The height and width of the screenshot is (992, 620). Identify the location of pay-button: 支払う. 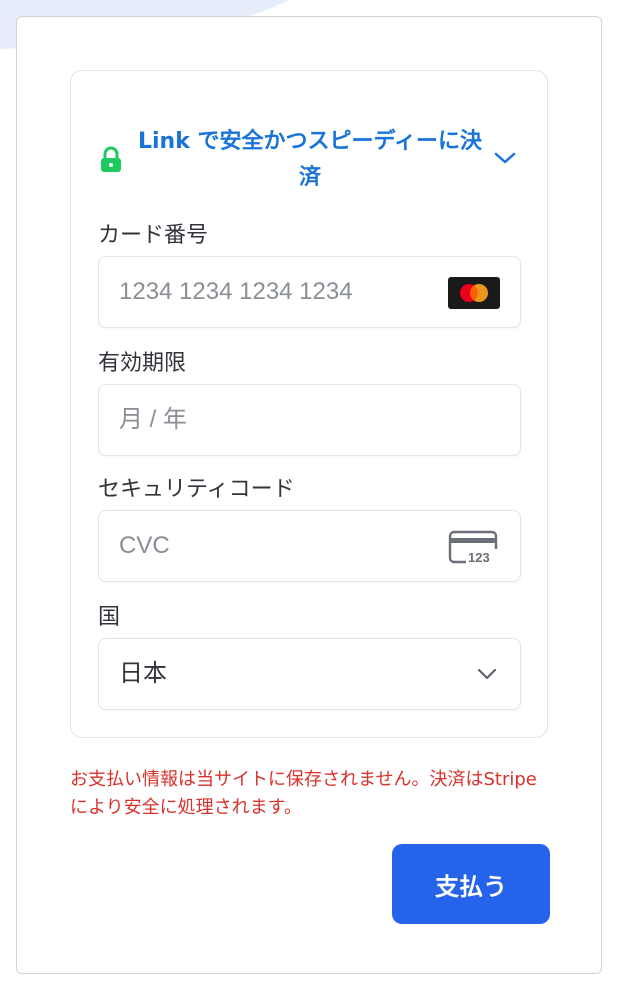
(471, 884).